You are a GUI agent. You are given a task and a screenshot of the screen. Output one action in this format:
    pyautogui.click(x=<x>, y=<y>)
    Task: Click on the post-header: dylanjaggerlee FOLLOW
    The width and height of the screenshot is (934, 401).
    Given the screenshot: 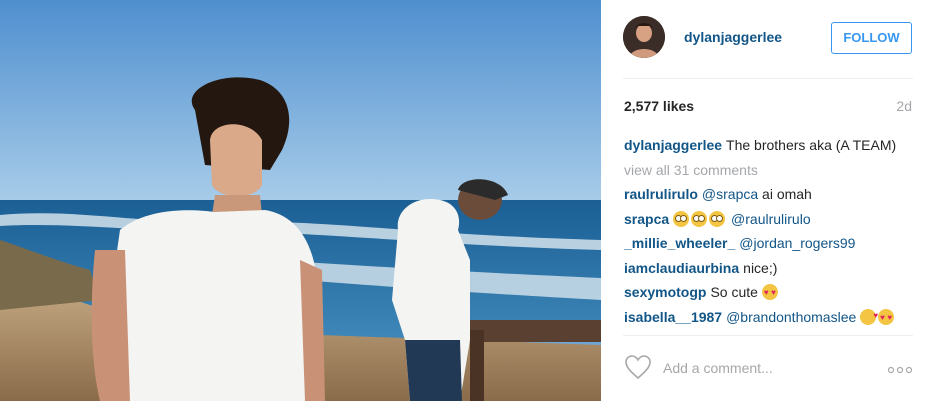 What is the action you would take?
    pyautogui.click(x=767, y=39)
    